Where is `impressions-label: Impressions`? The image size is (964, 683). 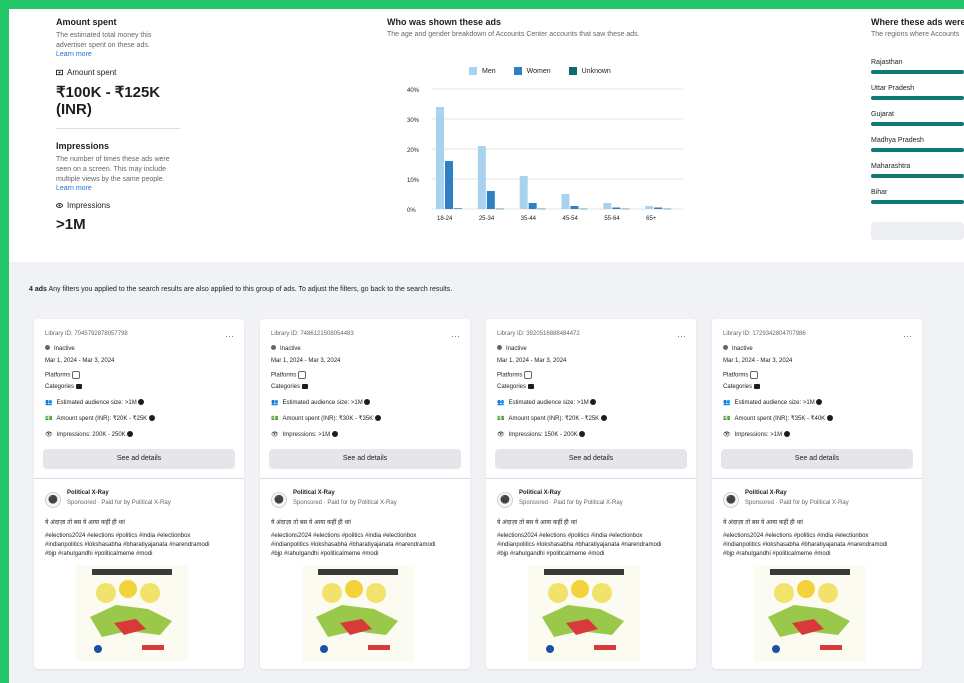
impressions-label: Impressions is located at coordinates (89, 205).